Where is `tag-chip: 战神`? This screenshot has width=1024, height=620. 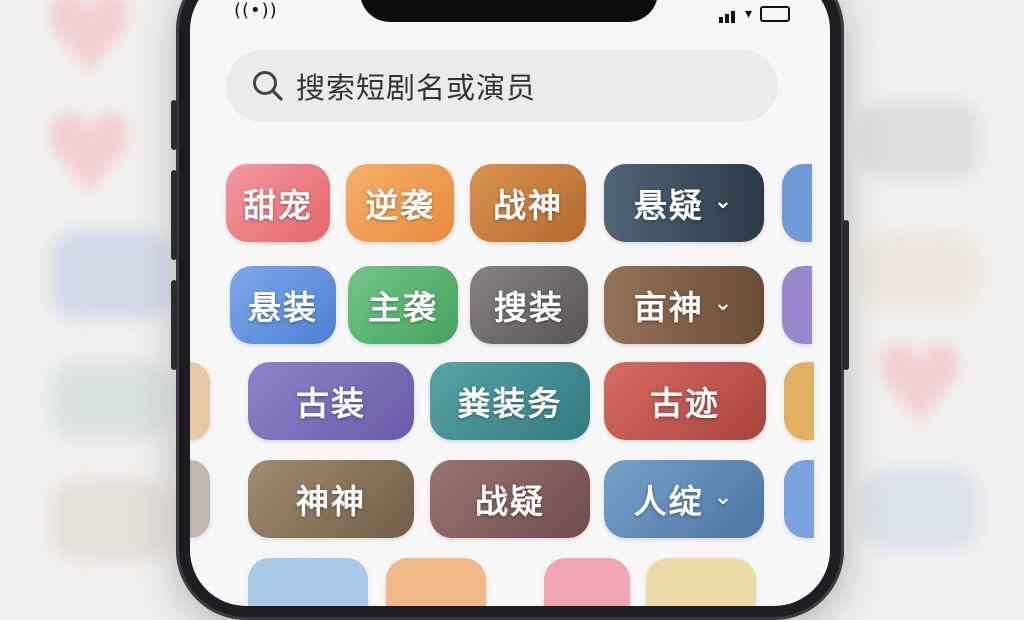 tag-chip: 战神 is located at coordinates (528, 203).